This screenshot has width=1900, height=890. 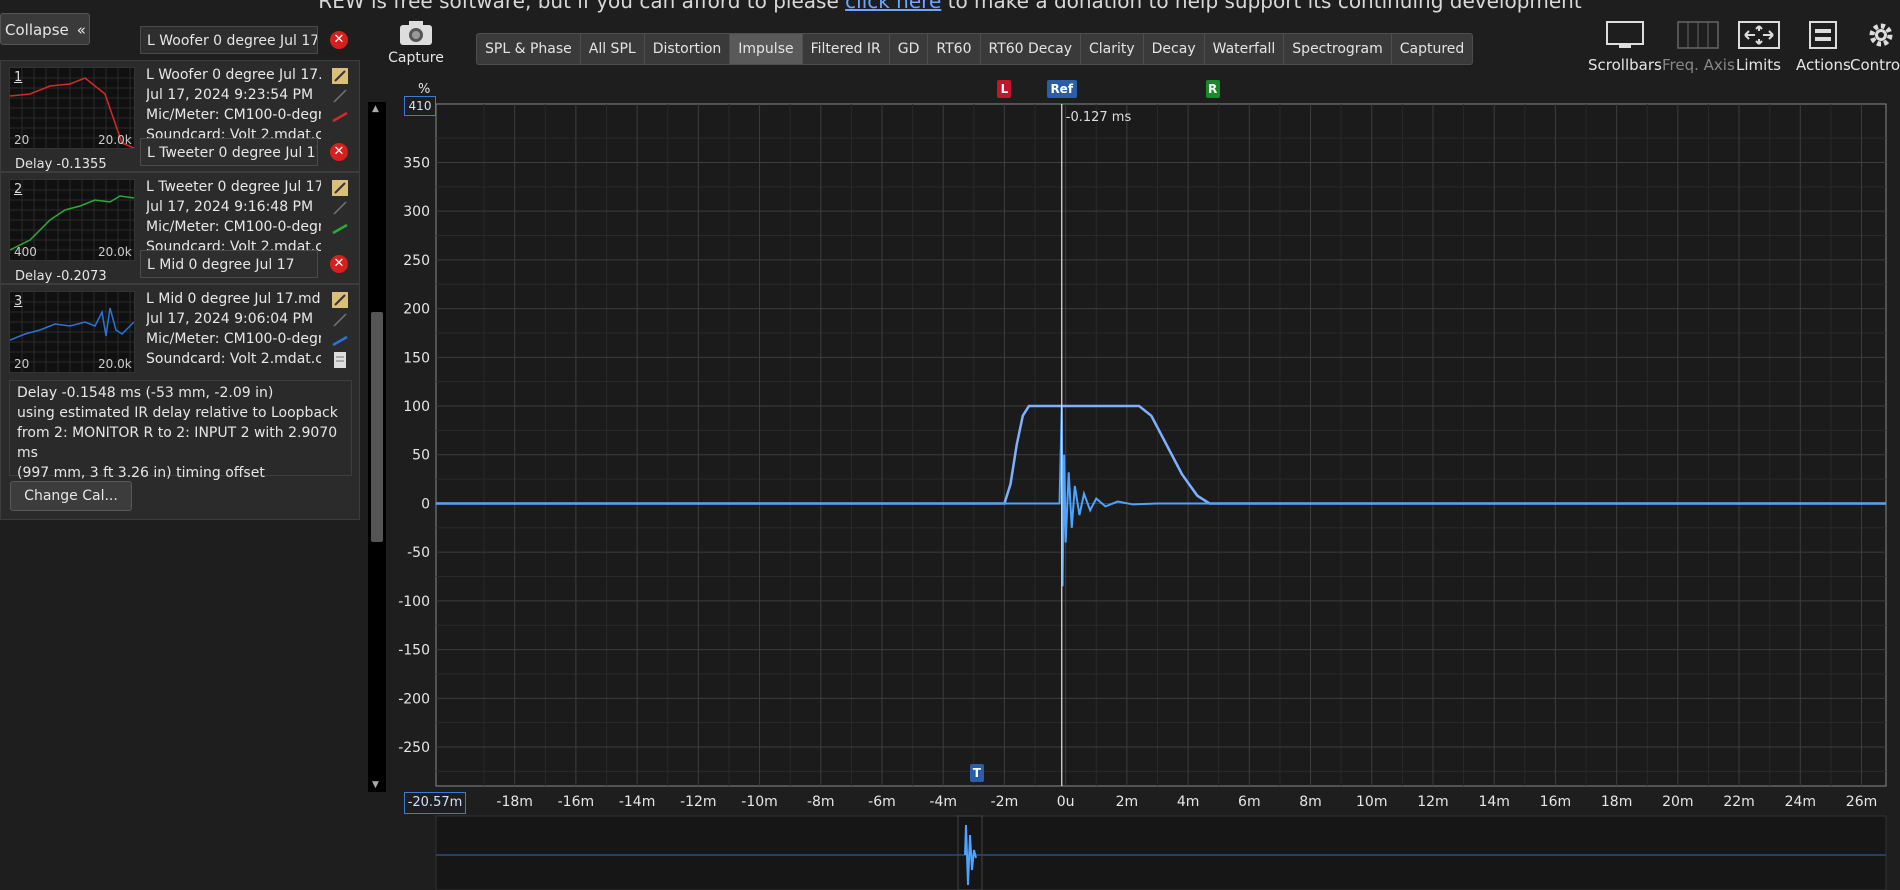 What do you see at coordinates (1004, 89) in the screenshot?
I see `left-window-marker: L` at bounding box center [1004, 89].